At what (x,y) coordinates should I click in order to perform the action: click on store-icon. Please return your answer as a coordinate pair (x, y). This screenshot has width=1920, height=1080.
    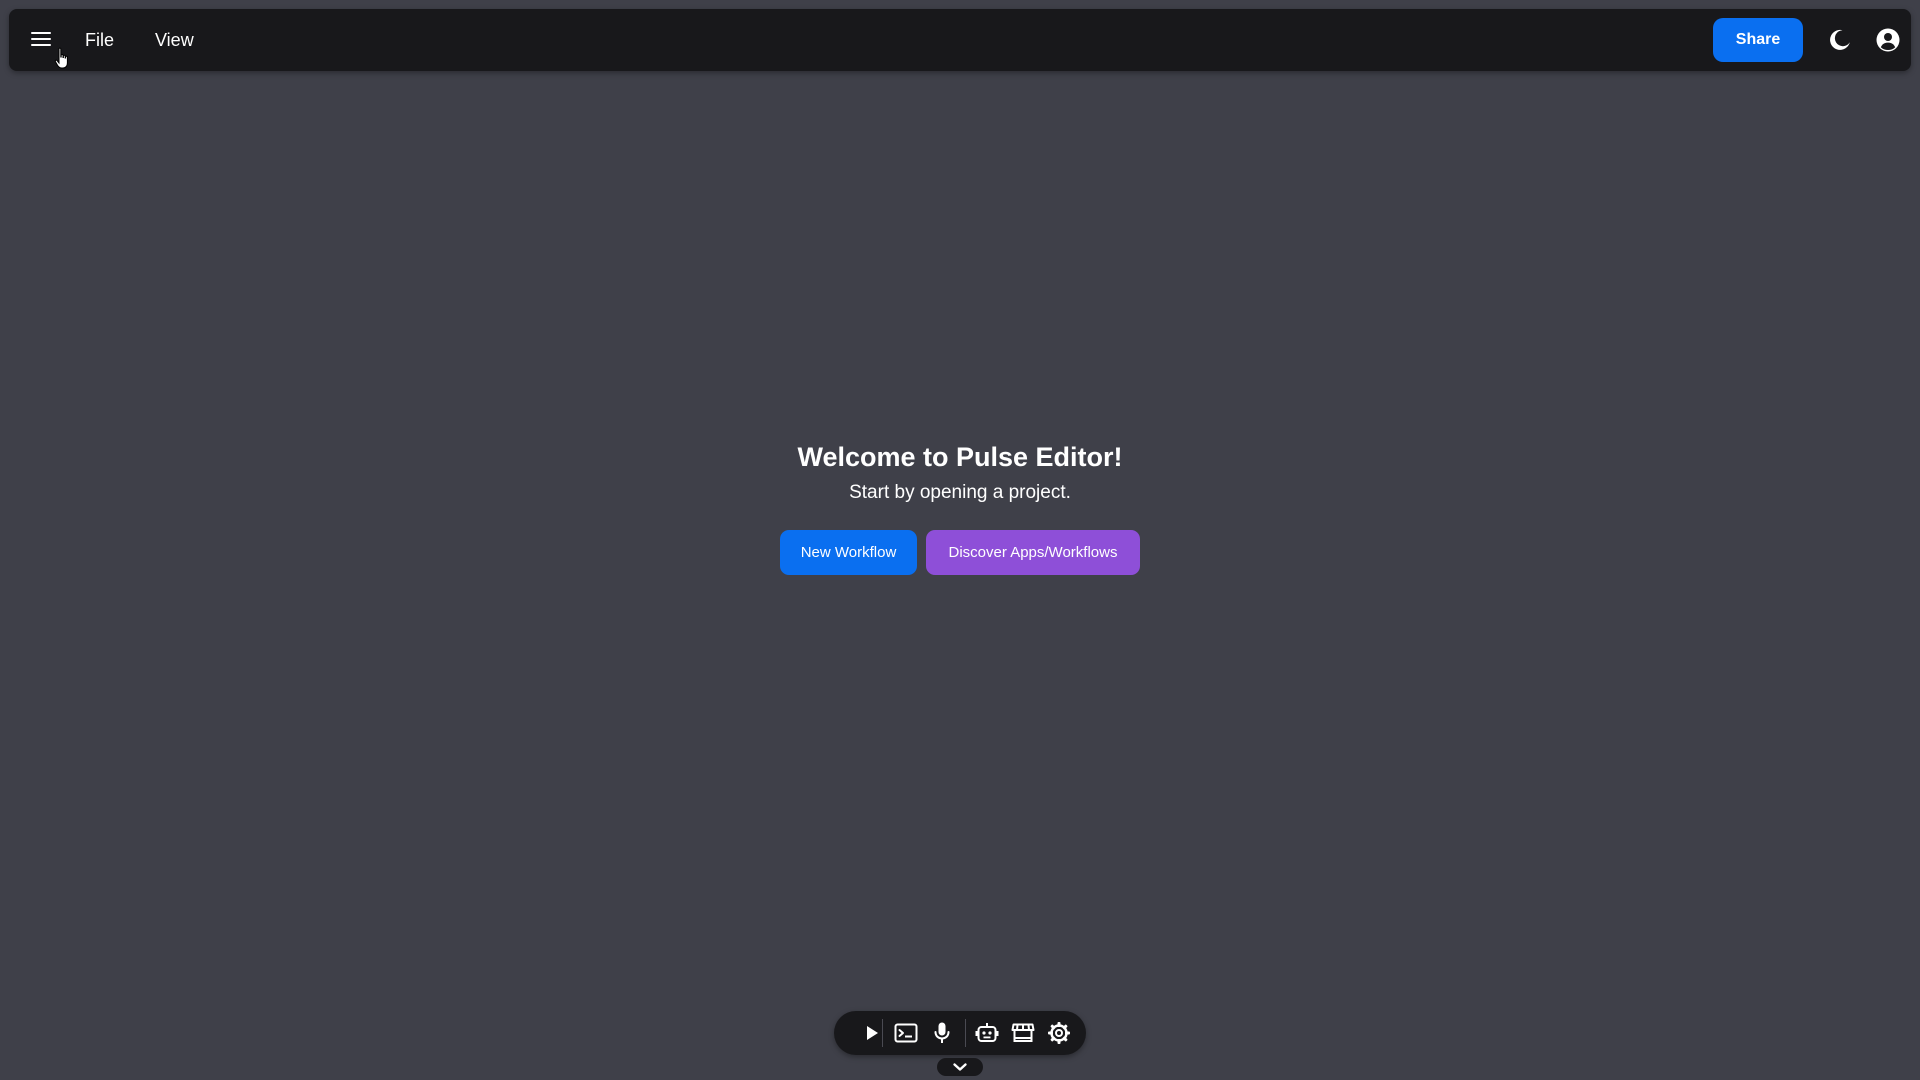
    Looking at the image, I should click on (1023, 1032).